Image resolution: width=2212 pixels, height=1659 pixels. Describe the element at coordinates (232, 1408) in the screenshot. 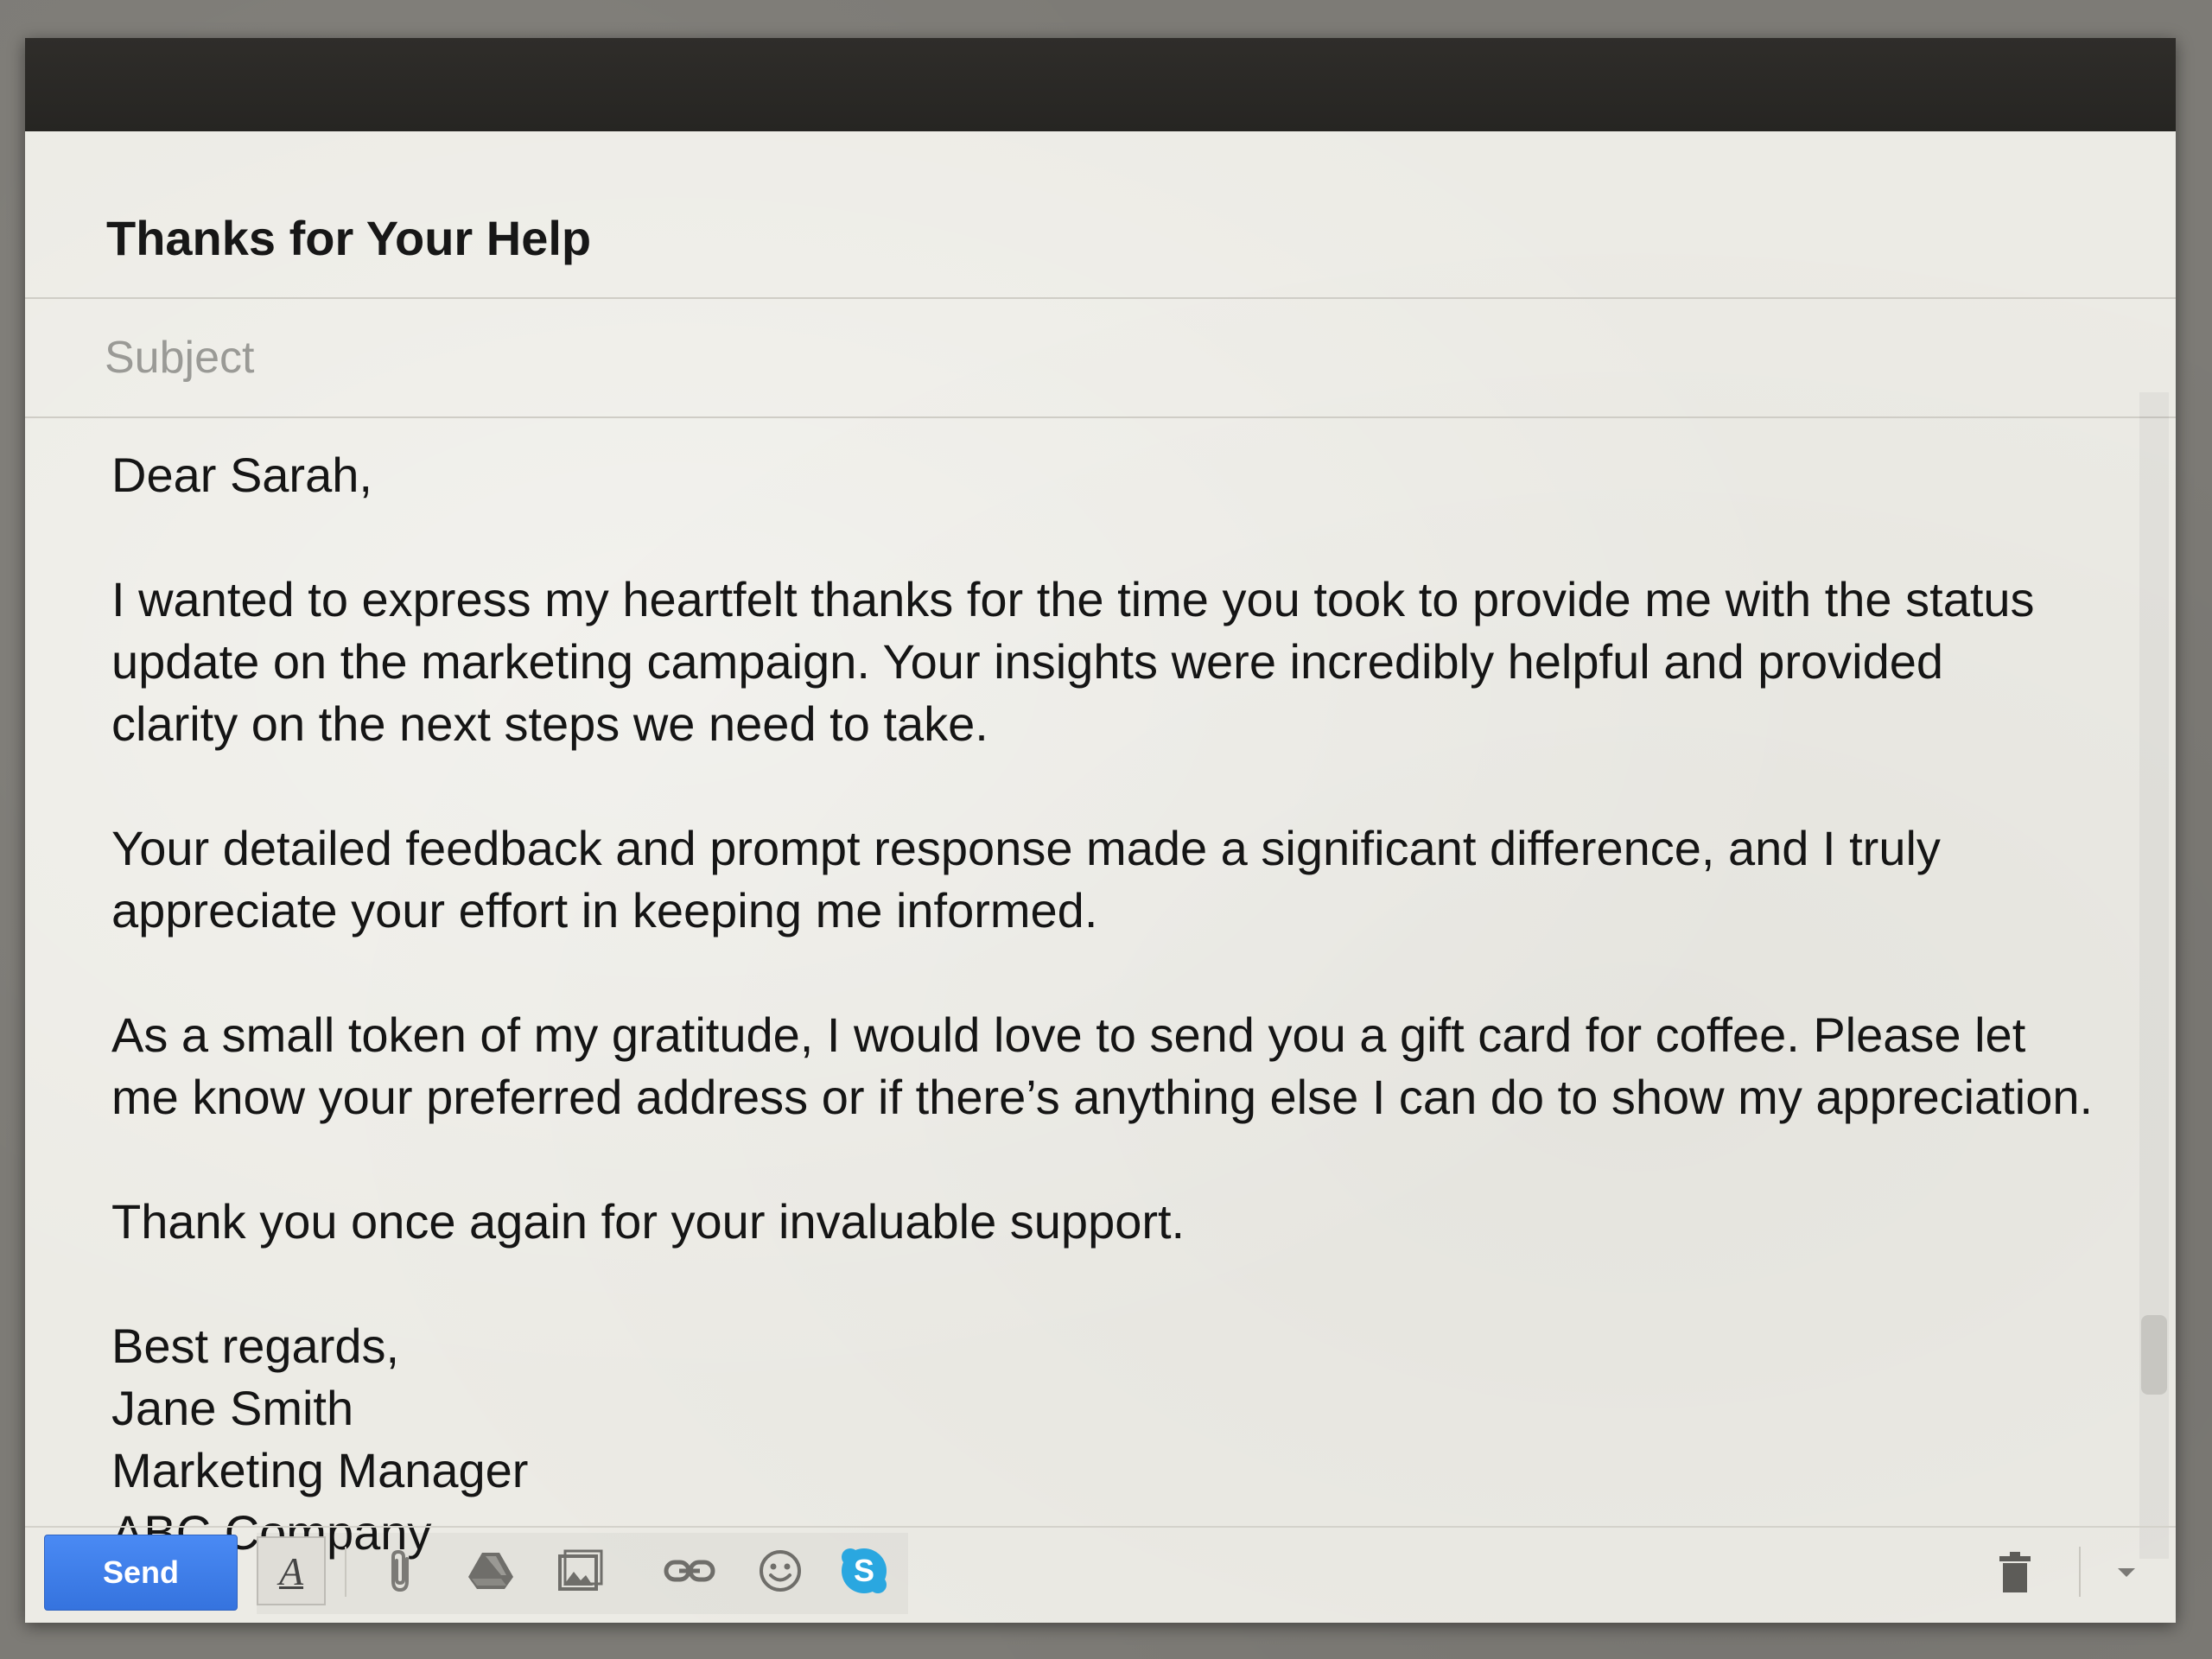

I see `signature-name: Jane Smith` at that location.